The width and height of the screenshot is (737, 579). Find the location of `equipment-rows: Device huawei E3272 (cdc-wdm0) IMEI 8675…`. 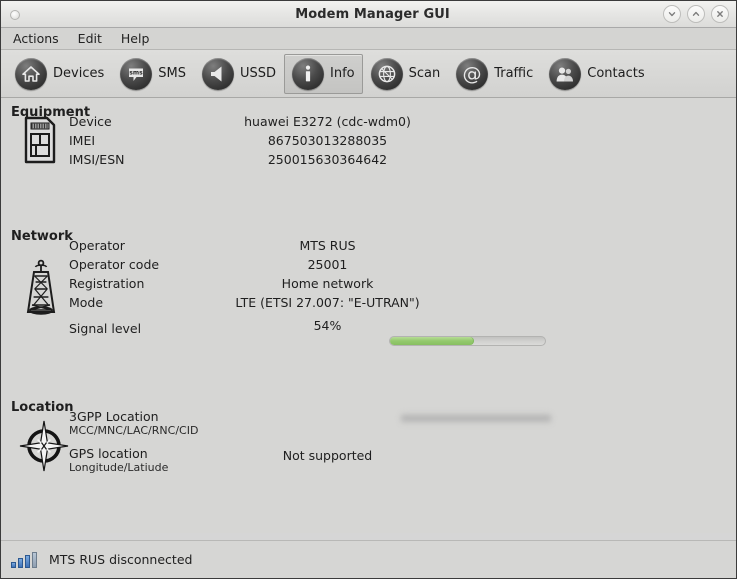

equipment-rows: Device huawei E3272 (cdc-wdm0) IMEI 8675… is located at coordinates (397, 142).